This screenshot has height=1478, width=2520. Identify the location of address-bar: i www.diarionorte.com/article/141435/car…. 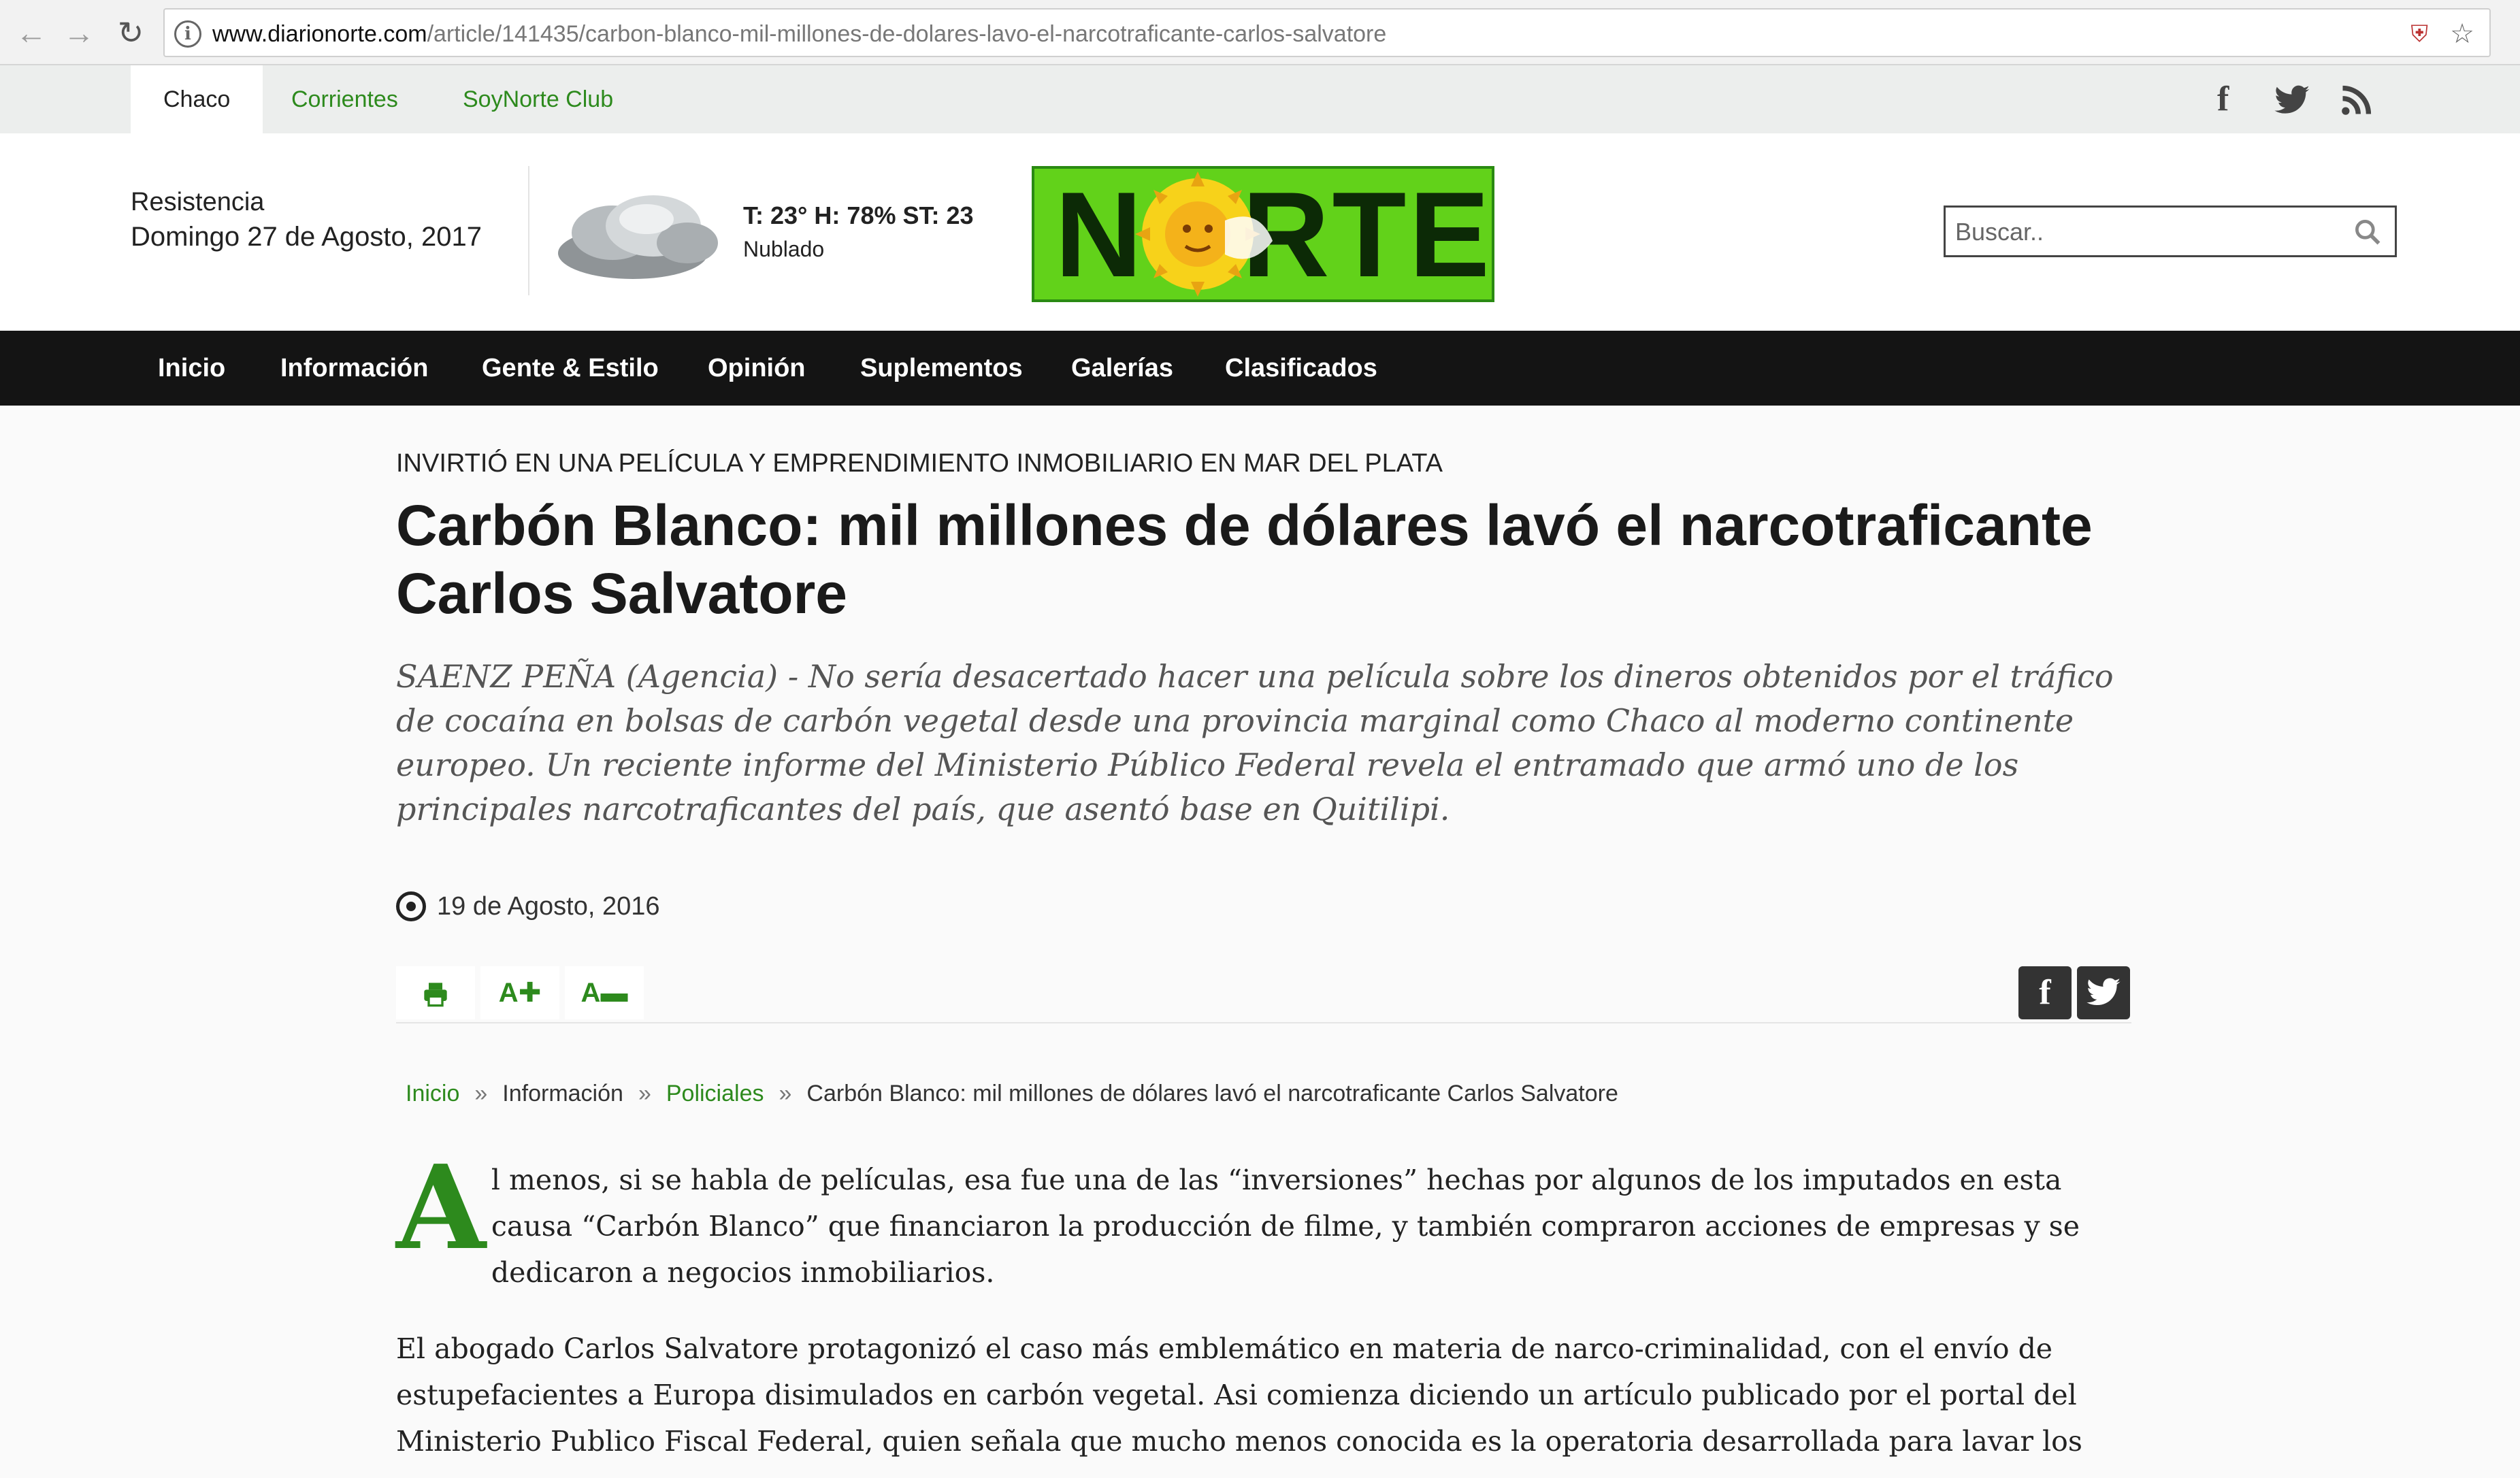
(1327, 32).